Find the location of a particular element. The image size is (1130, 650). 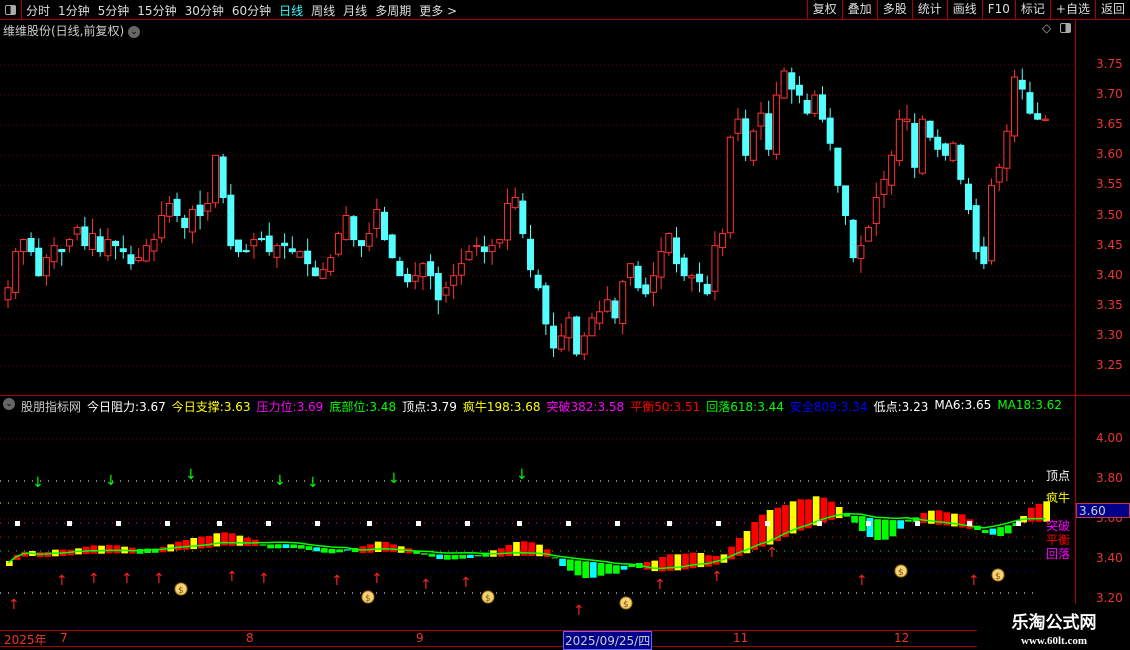

indicator-value: 压力位:3.69 is located at coordinates (290, 406).